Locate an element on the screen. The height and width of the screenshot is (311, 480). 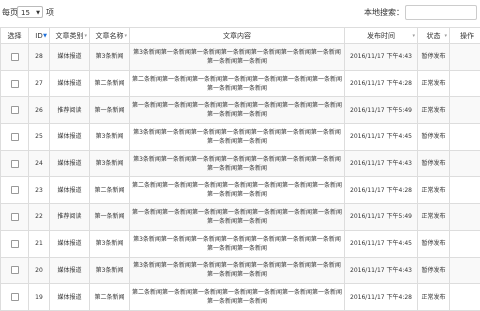
col-header-select: 选择 is located at coordinates (15, 36).